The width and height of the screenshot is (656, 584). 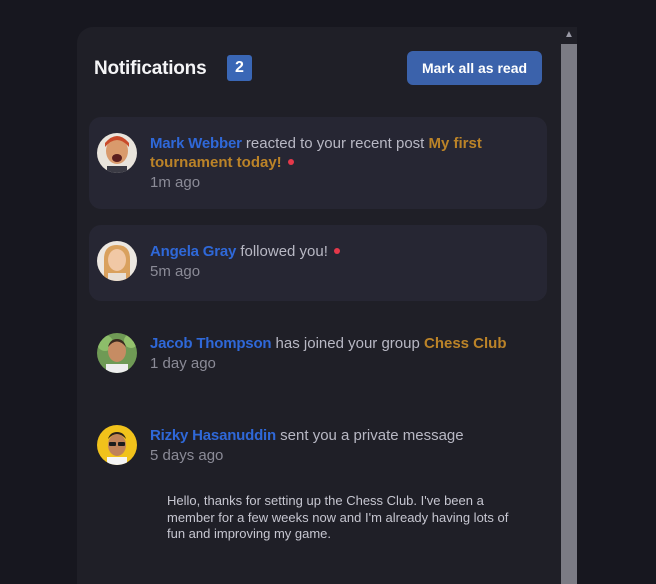 What do you see at coordinates (474, 68) in the screenshot?
I see `mark-all-read-button: Mark all as read` at bounding box center [474, 68].